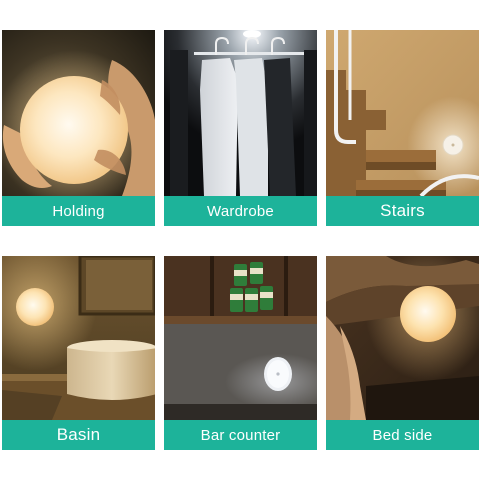  I want to click on caption-bed-side: Bed side, so click(402, 435).